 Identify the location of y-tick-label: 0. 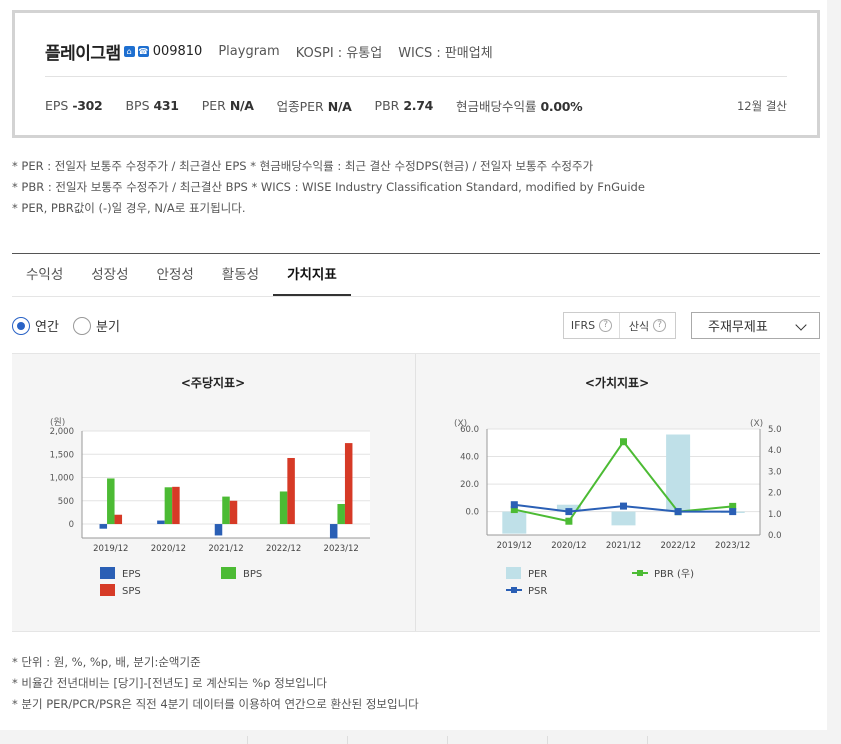
(71, 525).